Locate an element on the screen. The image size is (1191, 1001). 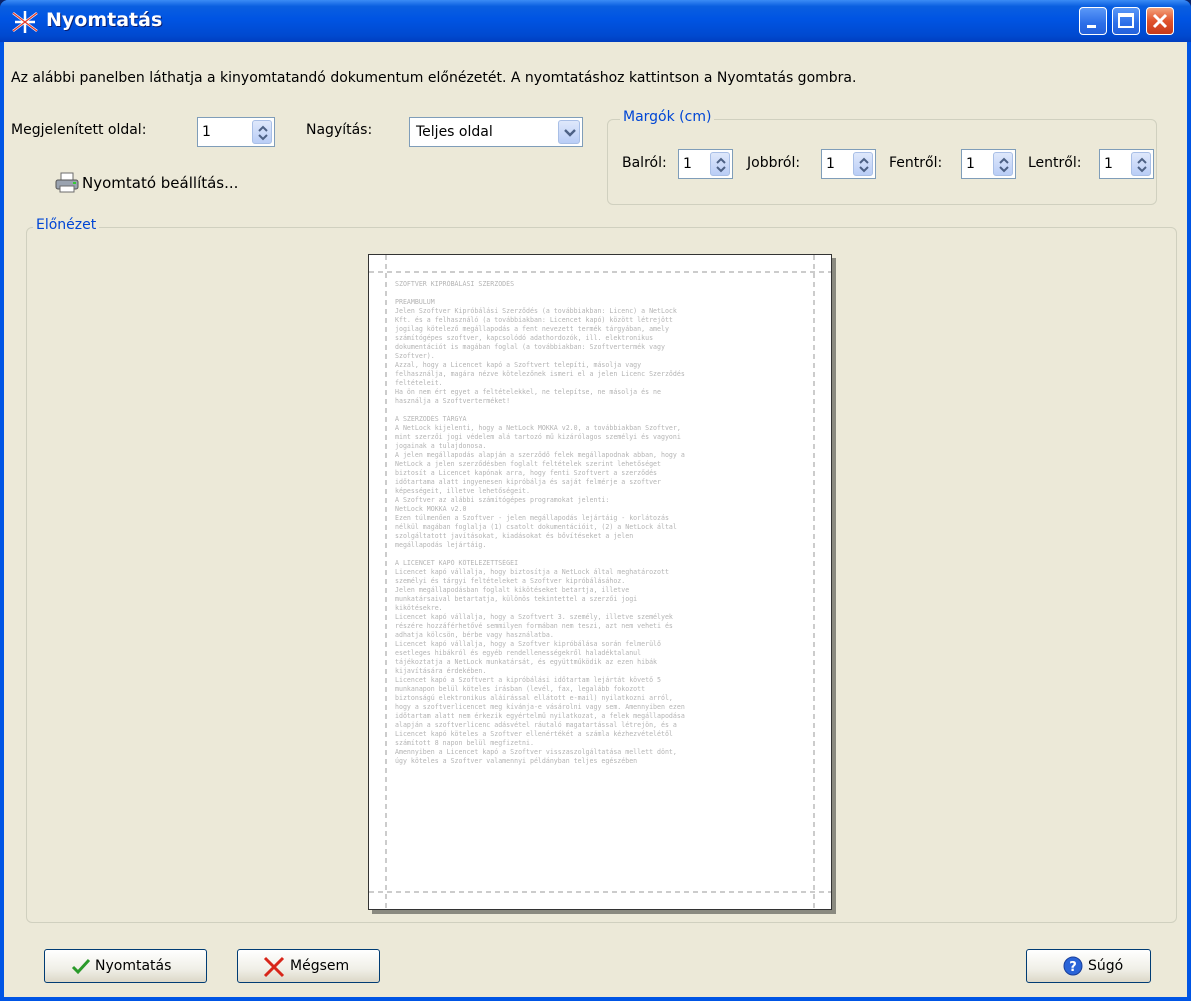
cancel-button: Mégsem is located at coordinates (308, 966).